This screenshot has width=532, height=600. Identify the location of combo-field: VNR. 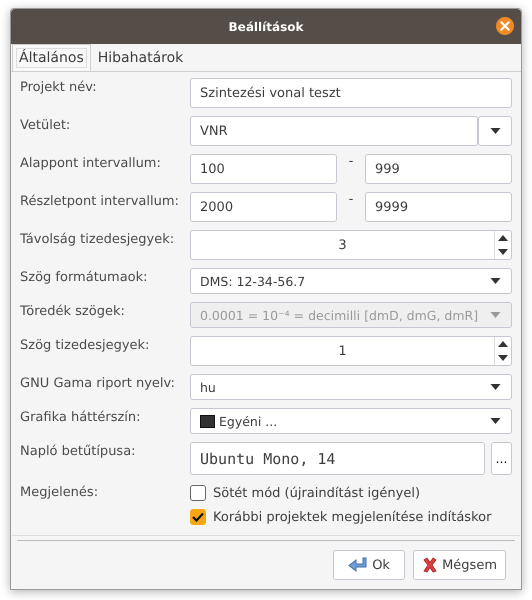
(334, 131).